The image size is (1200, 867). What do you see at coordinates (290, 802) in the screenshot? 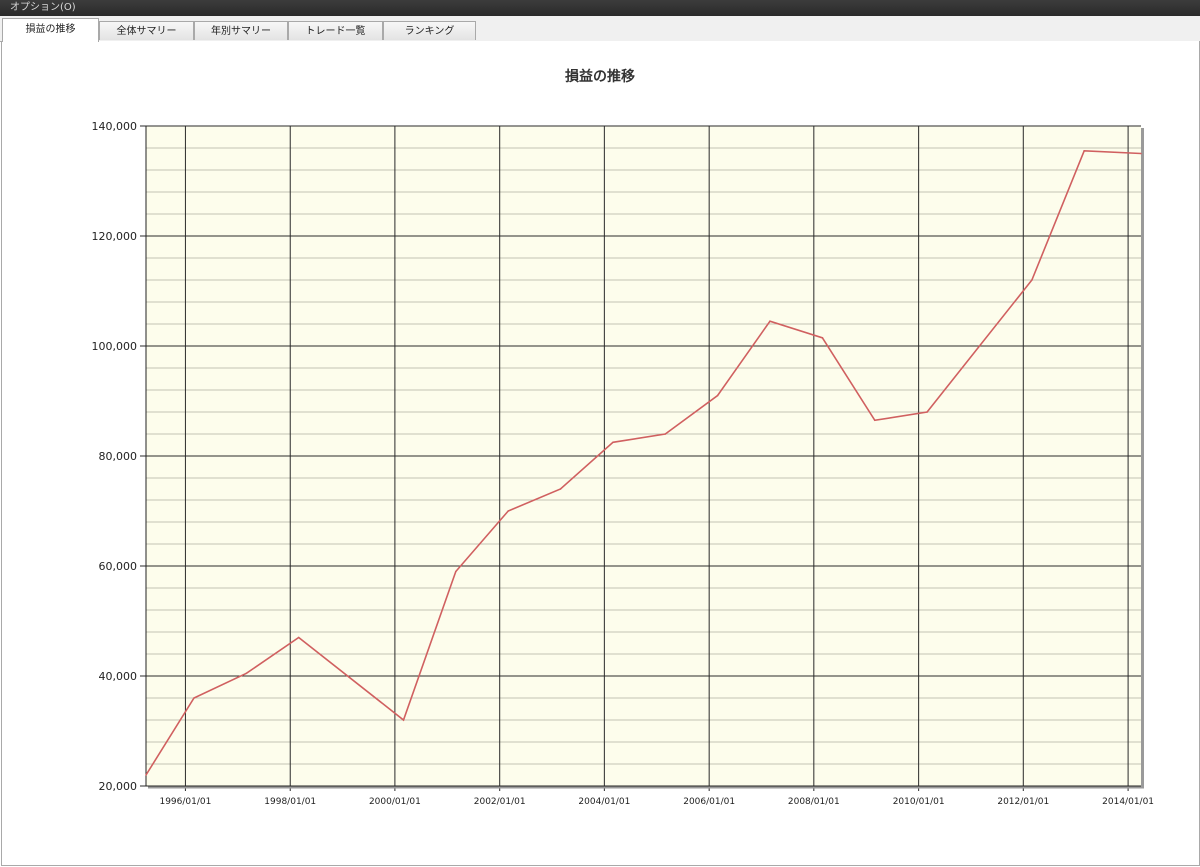
I see `x-tick-label: 1998/01/01` at bounding box center [290, 802].